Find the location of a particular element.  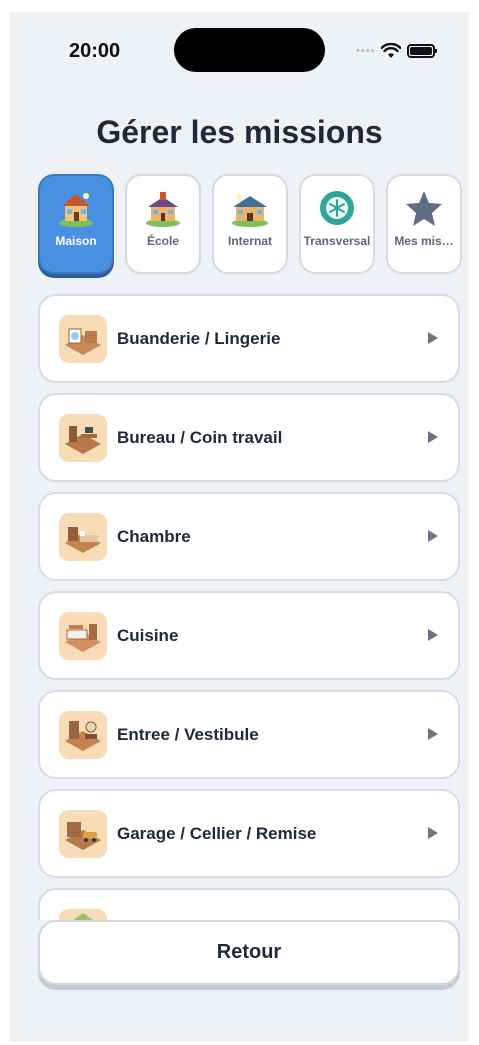

list-item: Entree / Vestibule is located at coordinates (249, 734).